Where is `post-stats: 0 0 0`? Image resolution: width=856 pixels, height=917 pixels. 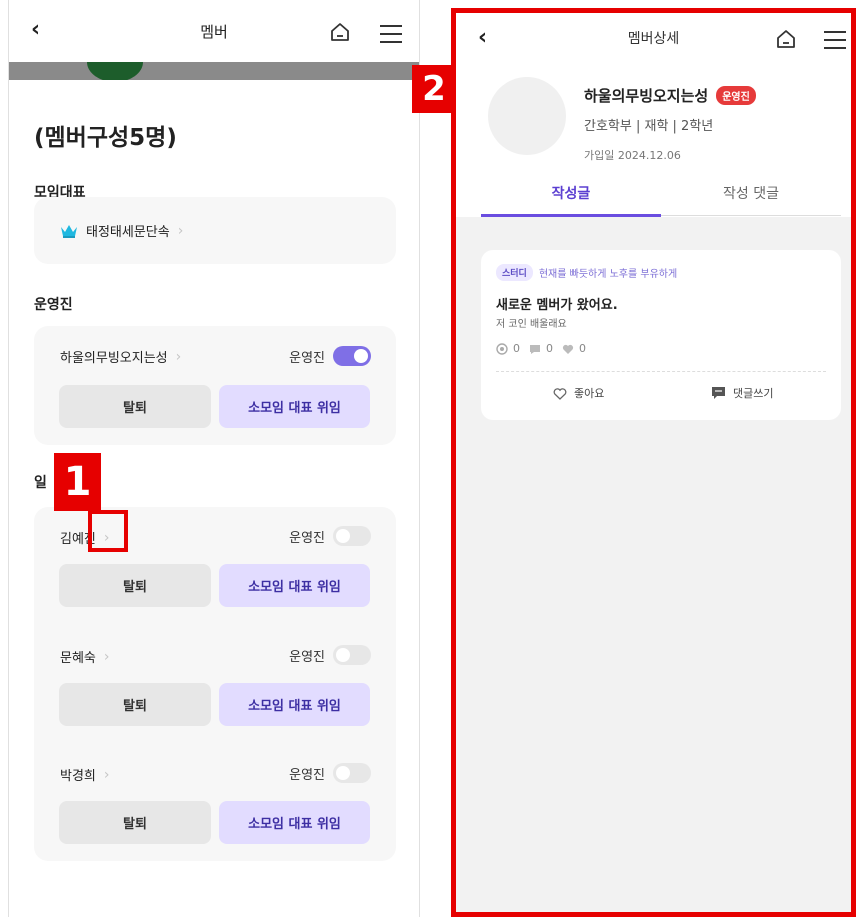
post-stats: 0 0 0 is located at coordinates (541, 348).